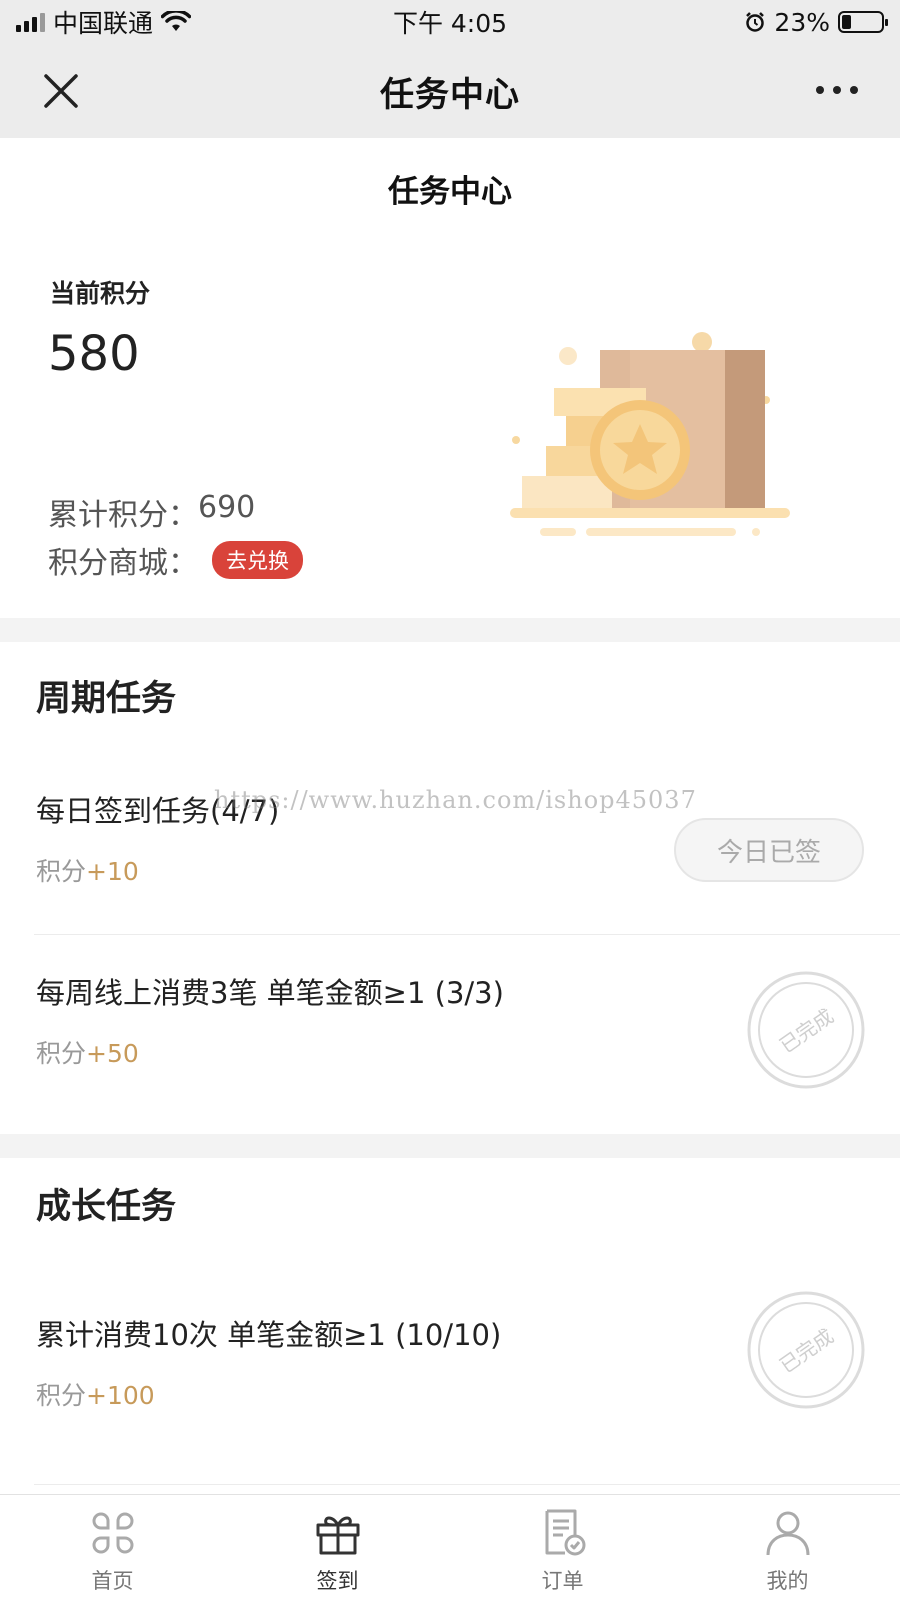 The image size is (900, 1600). What do you see at coordinates (787, 1581) in the screenshot?
I see `tab-label: 我的` at bounding box center [787, 1581].